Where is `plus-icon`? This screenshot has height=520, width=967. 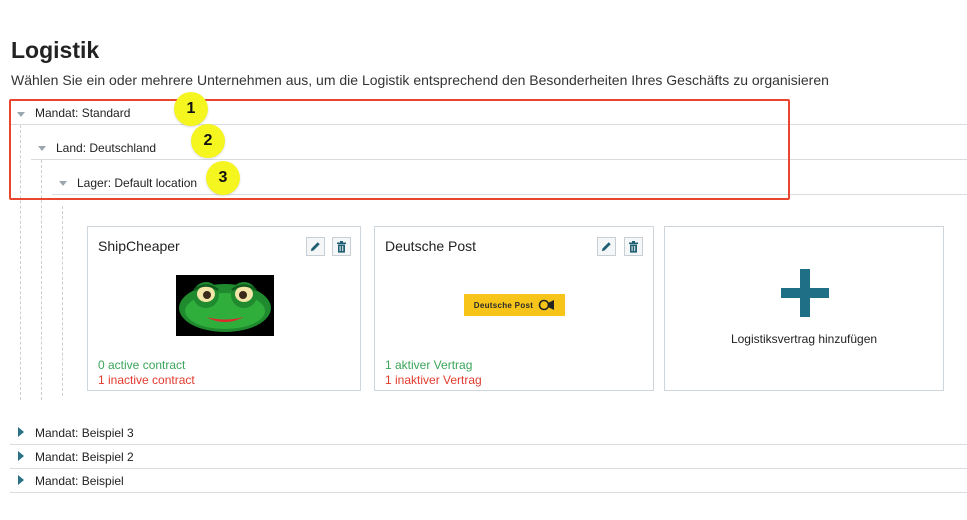
plus-icon is located at coordinates (805, 293).